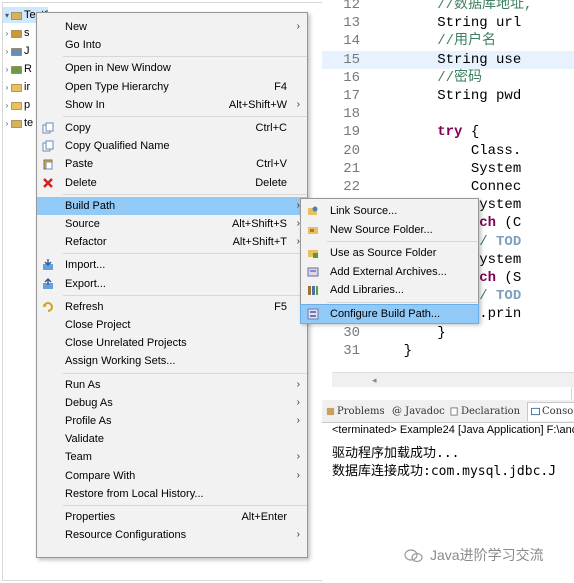 Image resolution: width=574 pixels, height=583 pixels. Describe the element at coordinates (172, 68) in the screenshot. I see `menu-item-open-in-new-window: Open in New Window` at that location.